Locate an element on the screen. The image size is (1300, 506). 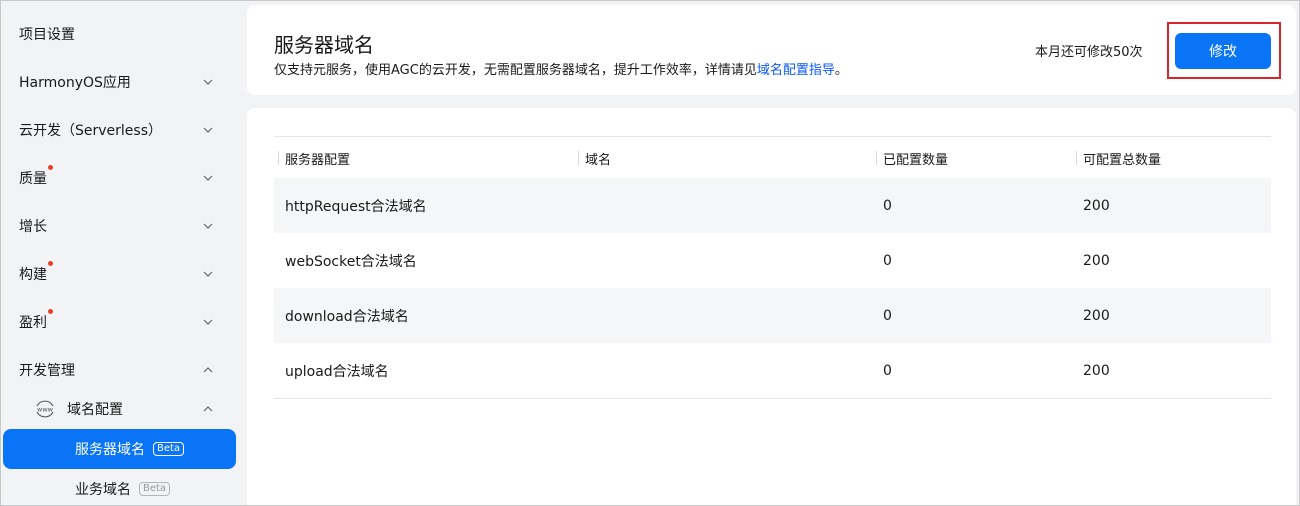
sidebar-item-label: 云开发（Serverless） is located at coordinates (90, 130).